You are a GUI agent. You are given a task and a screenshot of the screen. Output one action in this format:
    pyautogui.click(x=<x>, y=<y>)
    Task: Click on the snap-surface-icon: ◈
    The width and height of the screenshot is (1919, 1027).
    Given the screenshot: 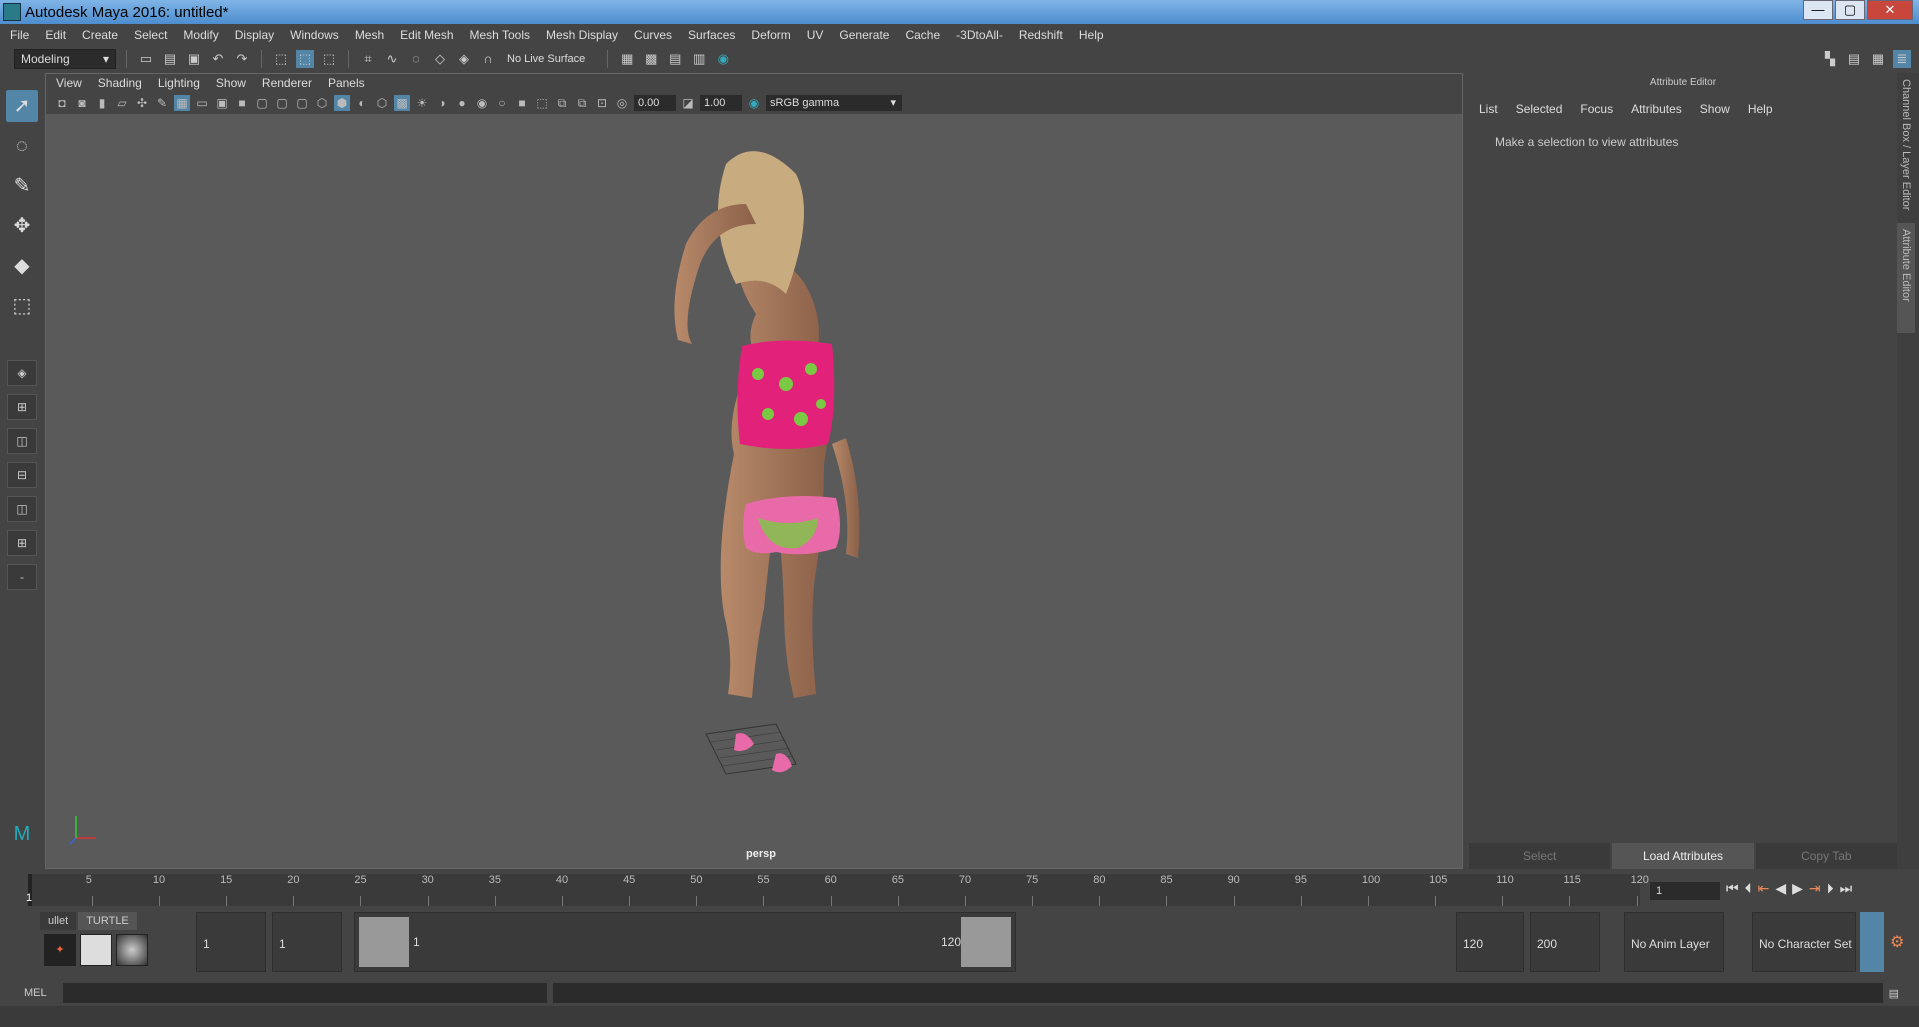 What is the action you would take?
    pyautogui.click(x=464, y=59)
    